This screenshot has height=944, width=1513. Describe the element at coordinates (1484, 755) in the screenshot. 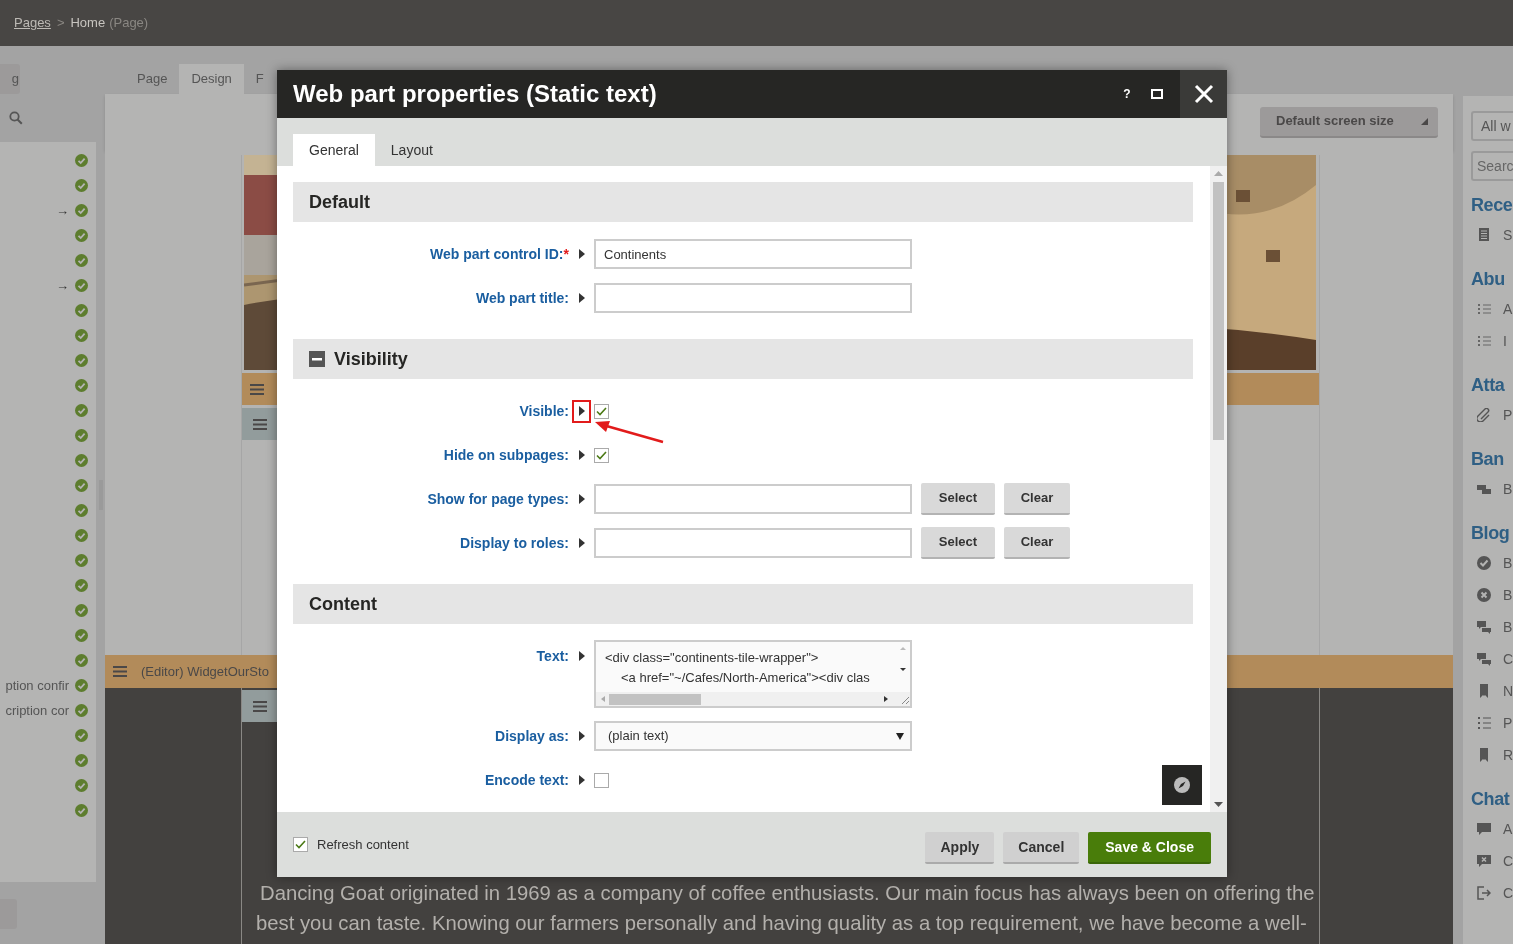

I see `bookmark-icon` at that location.